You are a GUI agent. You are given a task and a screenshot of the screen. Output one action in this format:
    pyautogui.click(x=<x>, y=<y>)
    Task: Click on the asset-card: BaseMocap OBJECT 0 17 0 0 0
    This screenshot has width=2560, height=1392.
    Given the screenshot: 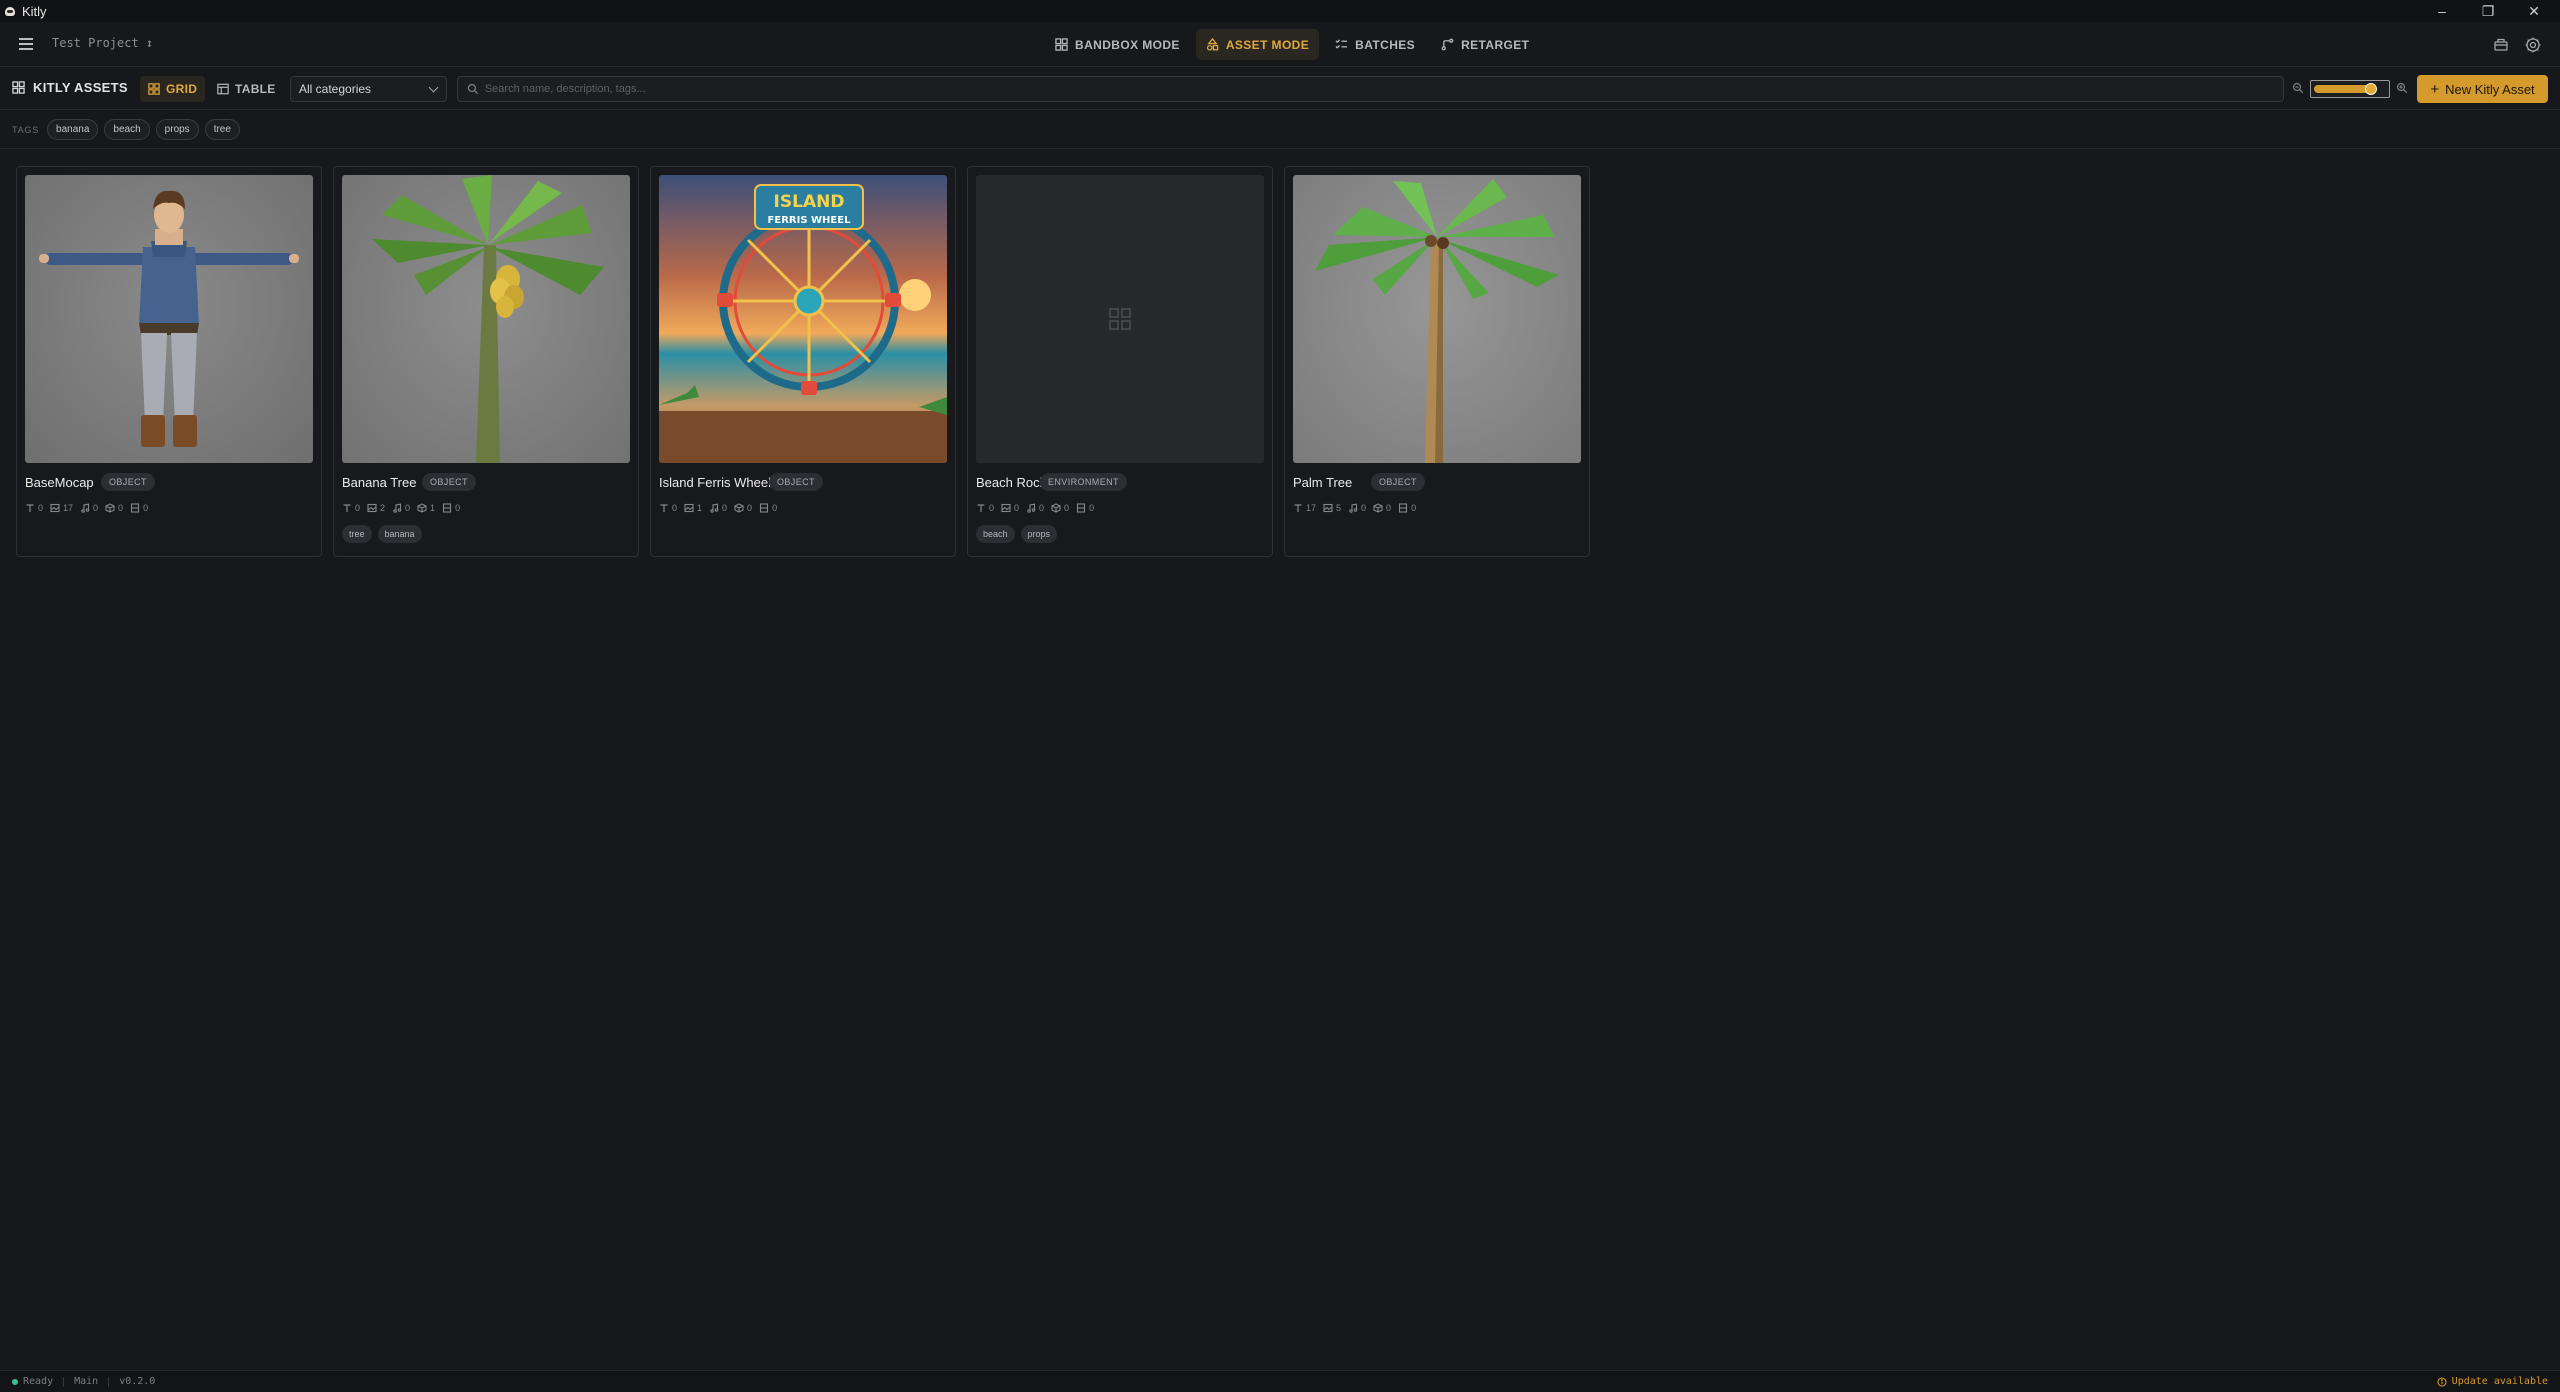 What is the action you would take?
    pyautogui.click(x=169, y=361)
    